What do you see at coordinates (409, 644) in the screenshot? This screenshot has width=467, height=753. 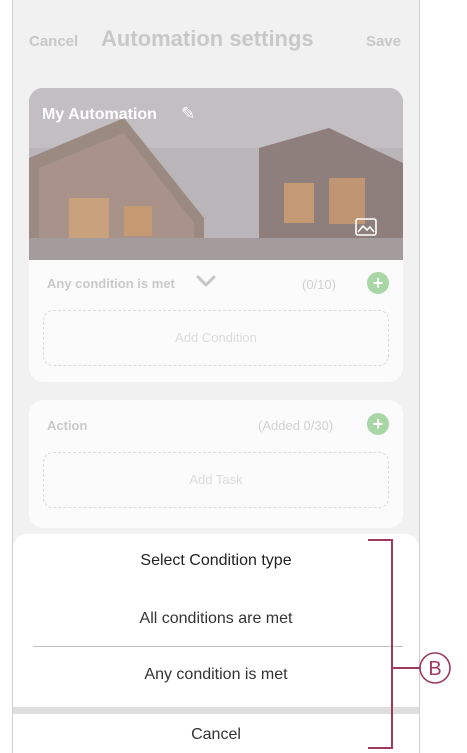 I see `callout-bracket` at bounding box center [409, 644].